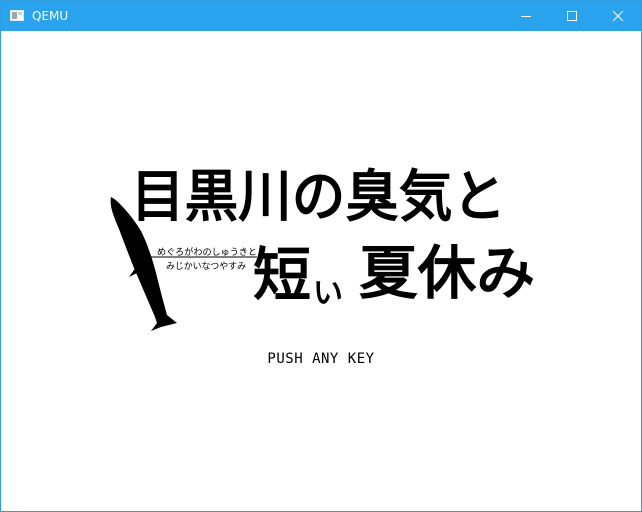  Describe the element at coordinates (206, 266) in the screenshot. I see `ruby-text-2: みじかいなつやすみ` at that location.